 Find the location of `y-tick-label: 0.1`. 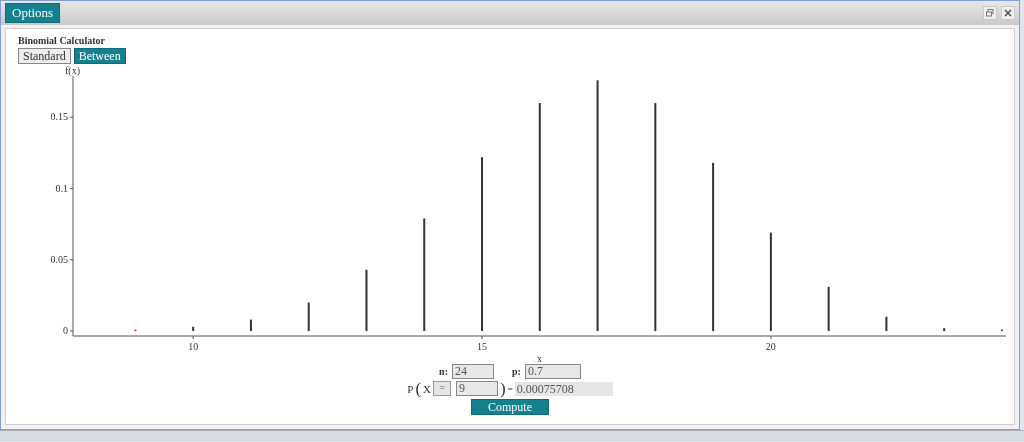

y-tick-label: 0.1 is located at coordinates (61, 188).